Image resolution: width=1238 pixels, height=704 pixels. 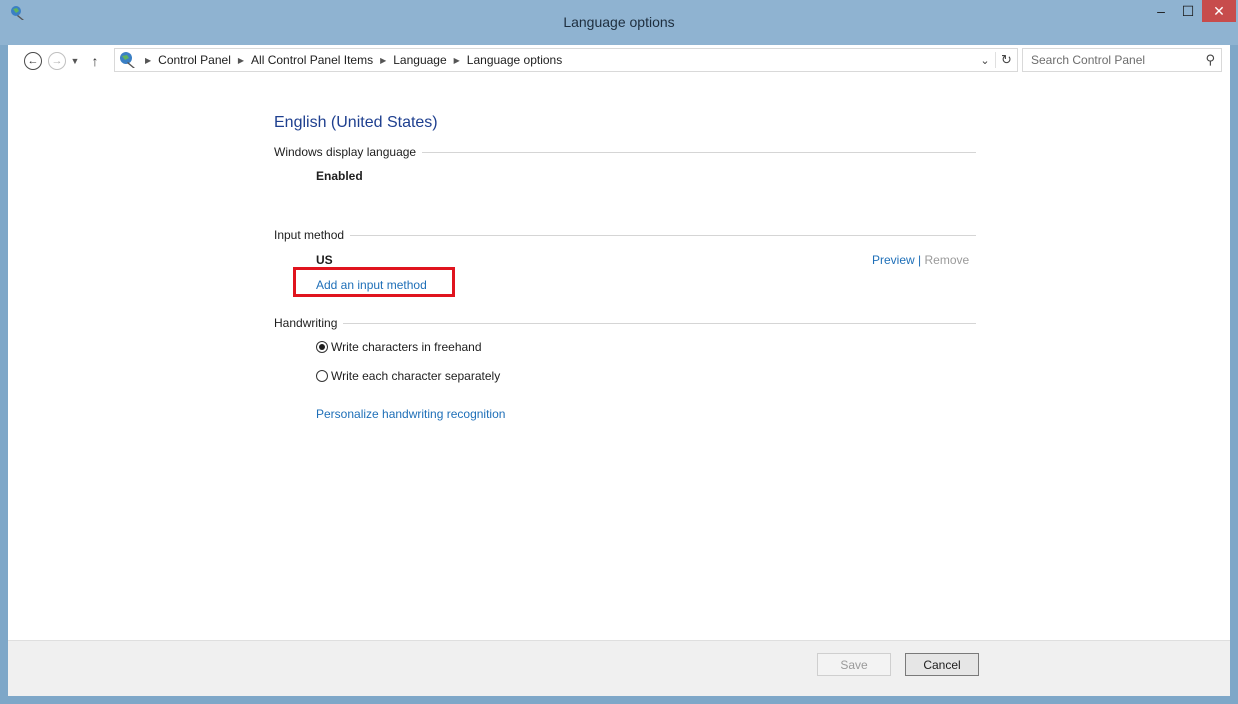 I want to click on minimize-button: –, so click(x=1161, y=11).